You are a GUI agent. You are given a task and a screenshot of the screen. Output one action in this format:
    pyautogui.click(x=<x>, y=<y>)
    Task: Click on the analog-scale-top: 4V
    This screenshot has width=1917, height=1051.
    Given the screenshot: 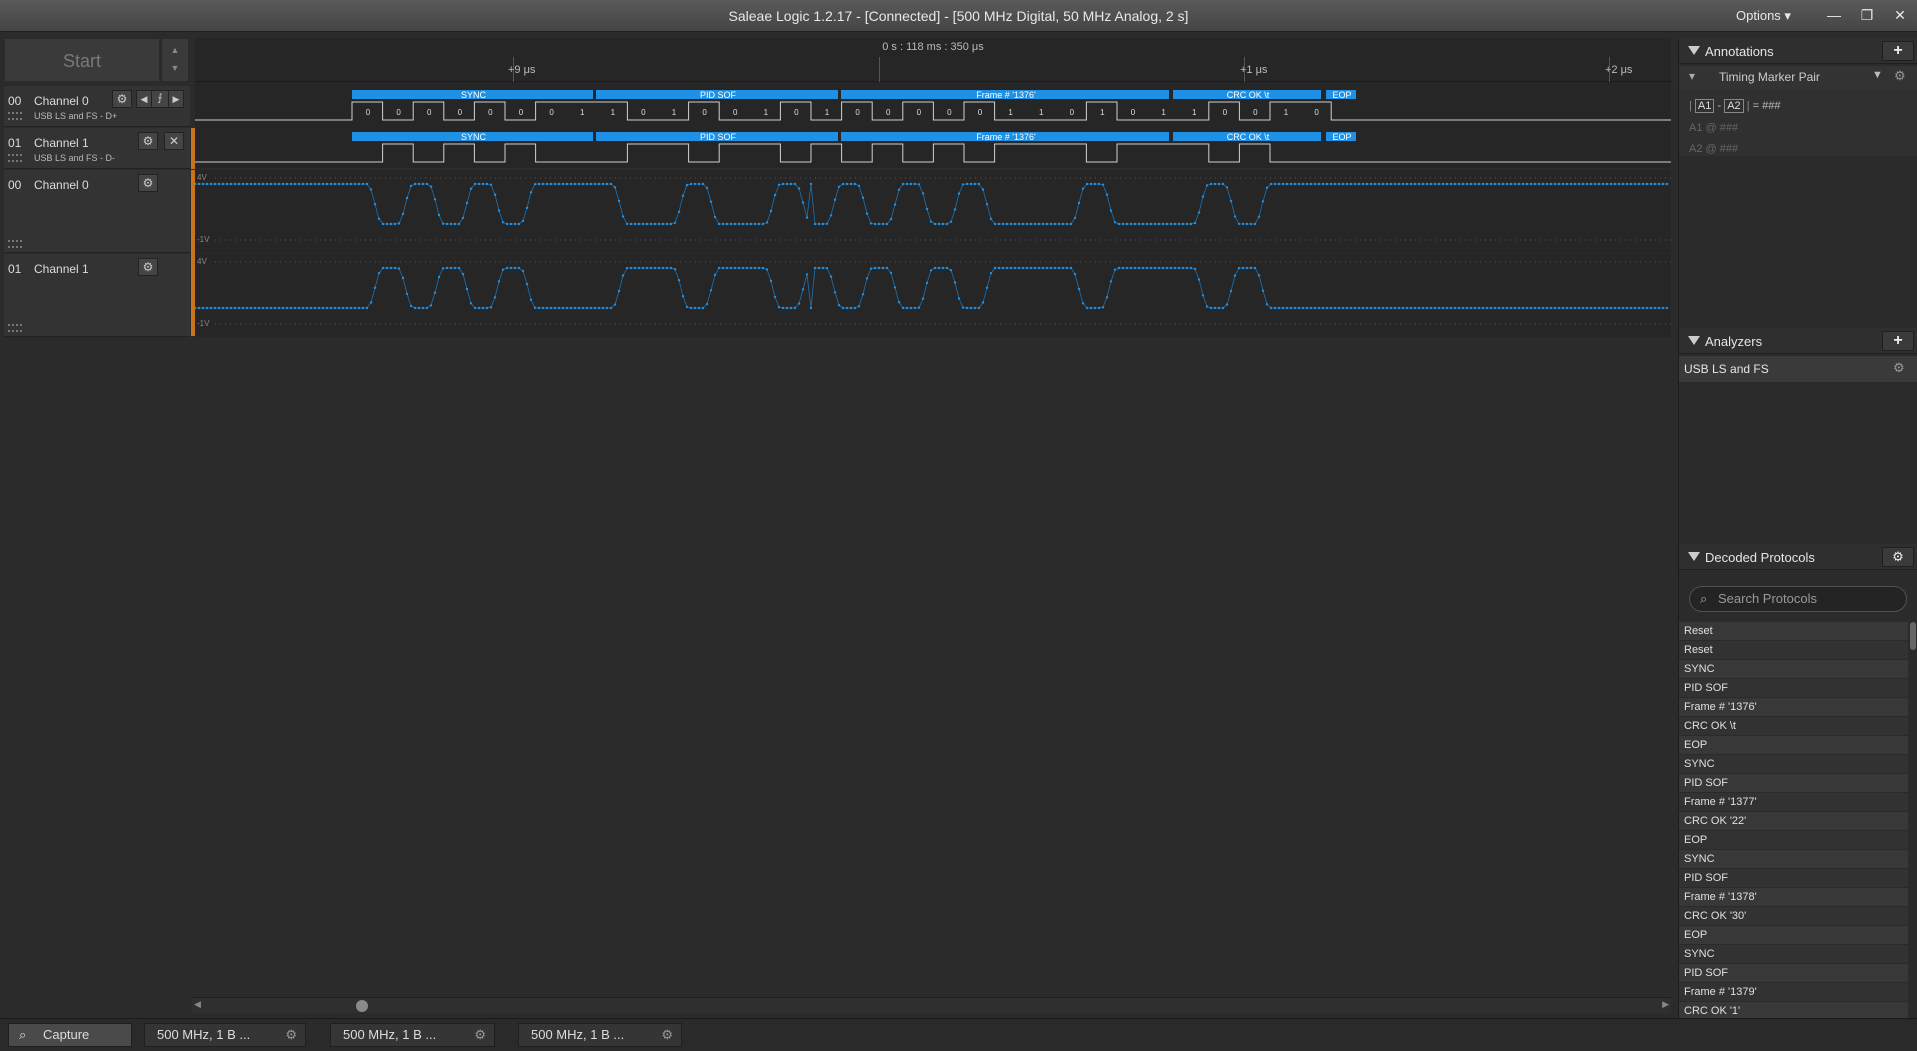 What is the action you would take?
    pyautogui.click(x=202, y=177)
    